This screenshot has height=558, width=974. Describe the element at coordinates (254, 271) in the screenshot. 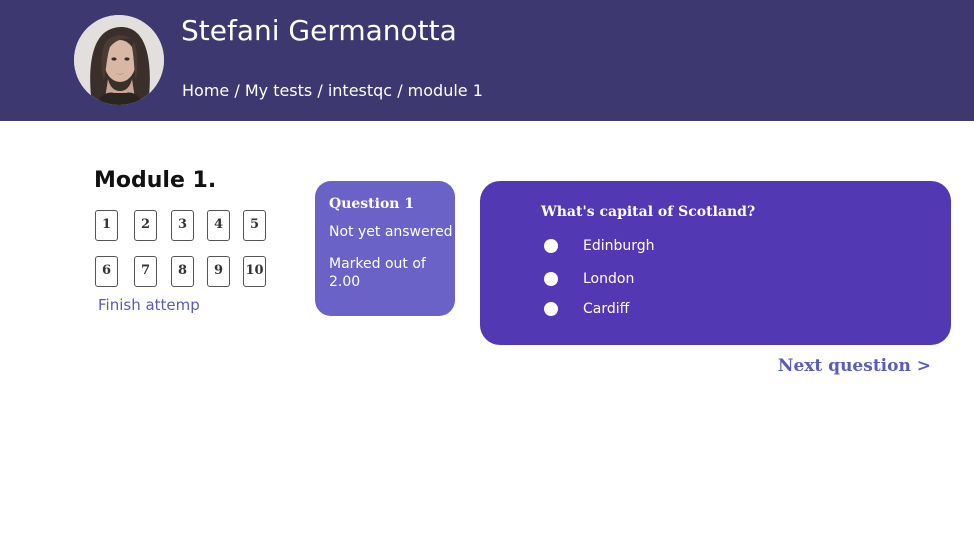

I see `question-nav-button: 10` at that location.